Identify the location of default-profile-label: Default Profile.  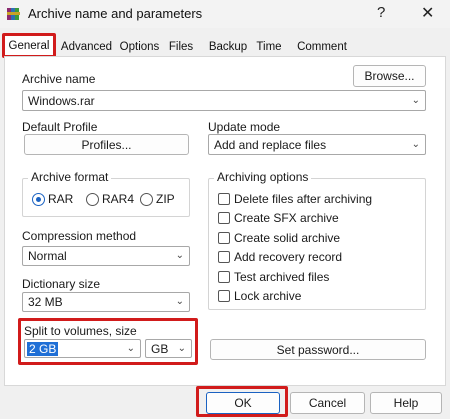
(60, 127).